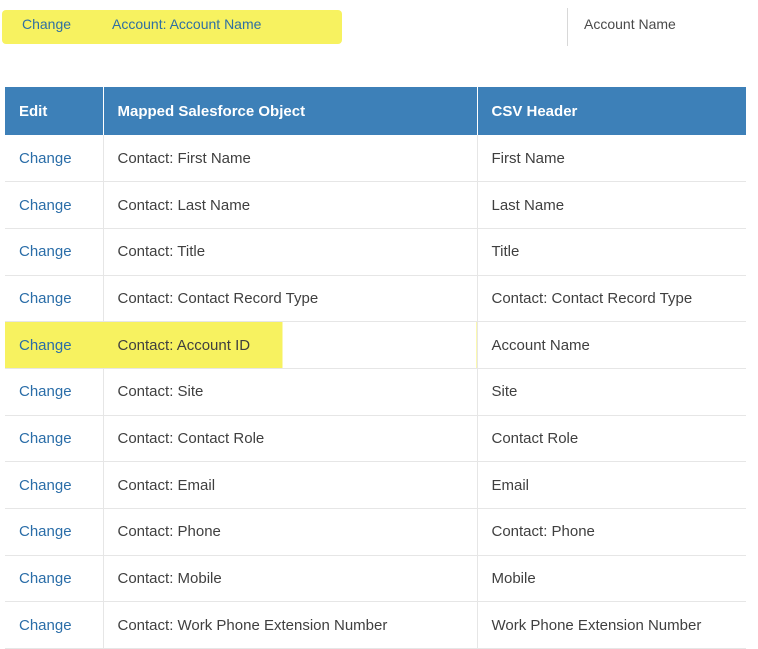  Describe the element at coordinates (611, 625) in the screenshot. I see `csv-header-cell: Work Phone Extension Number` at that location.